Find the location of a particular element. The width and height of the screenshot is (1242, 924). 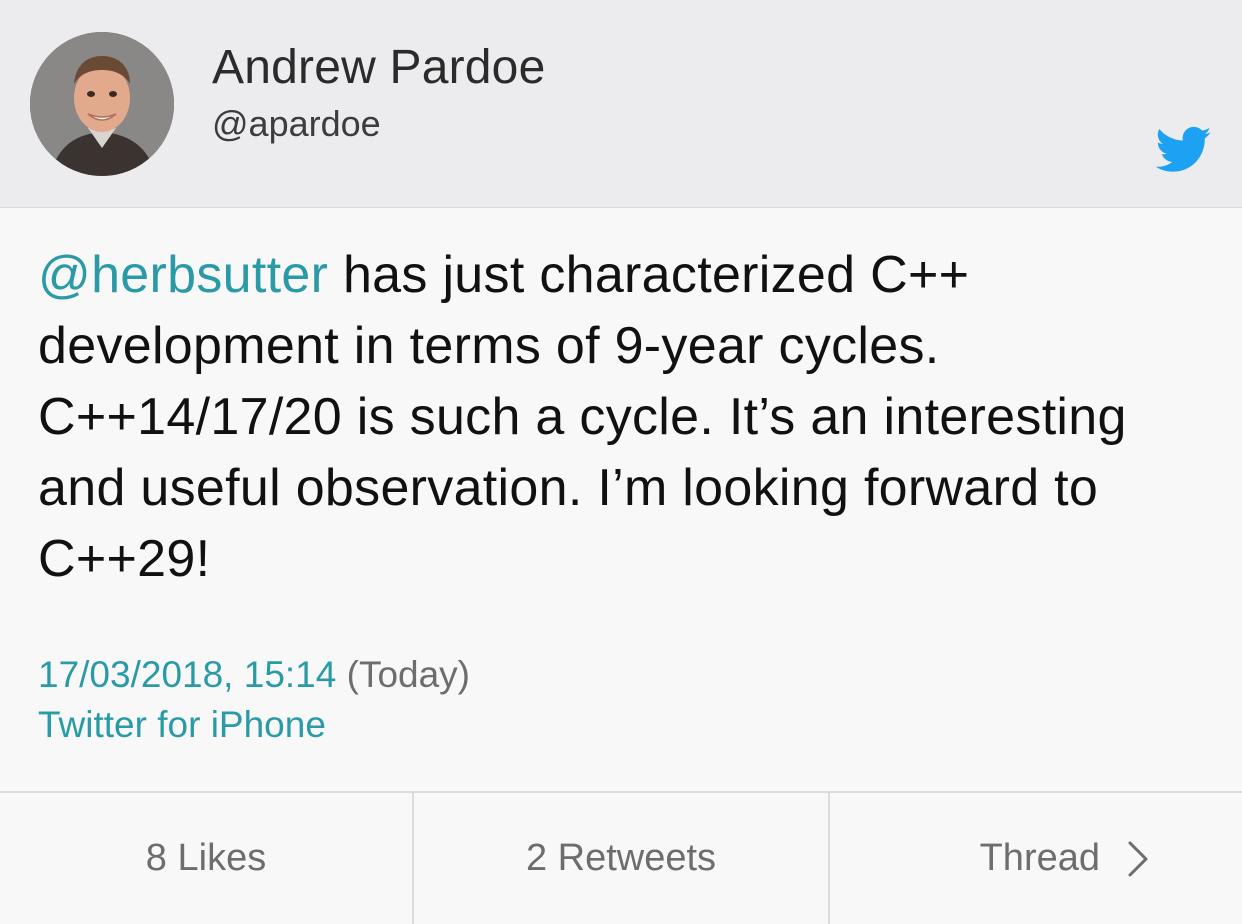

avatar is located at coordinates (102, 104).